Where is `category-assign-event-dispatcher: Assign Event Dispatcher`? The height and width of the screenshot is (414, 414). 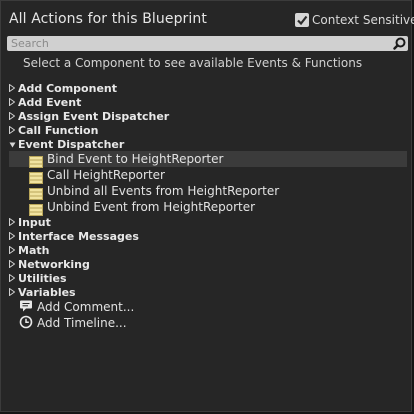
category-assign-event-dispatcher: Assign Event Dispatcher is located at coordinates (89, 116).